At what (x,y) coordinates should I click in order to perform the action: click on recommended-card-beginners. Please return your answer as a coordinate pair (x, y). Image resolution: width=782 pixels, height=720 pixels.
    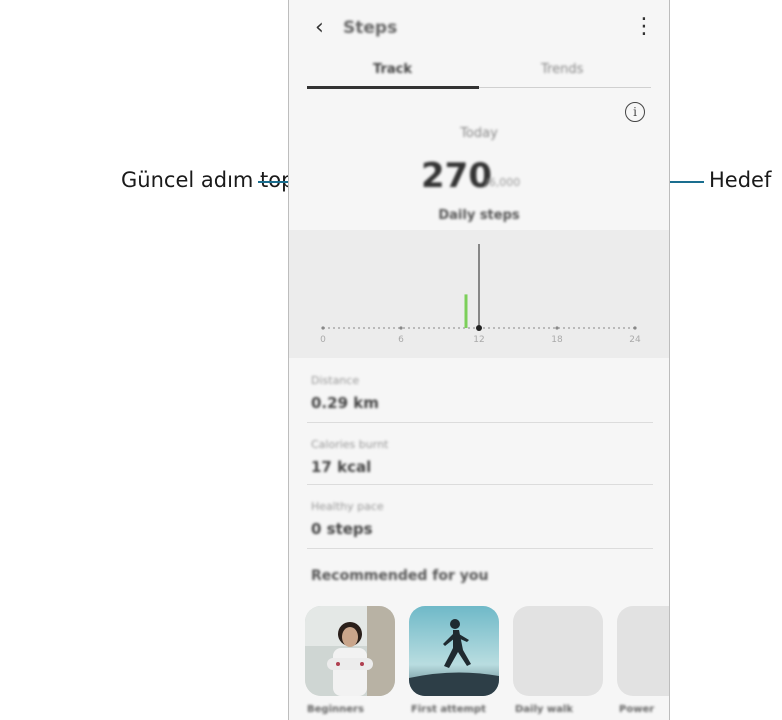
    Looking at the image, I should click on (350, 651).